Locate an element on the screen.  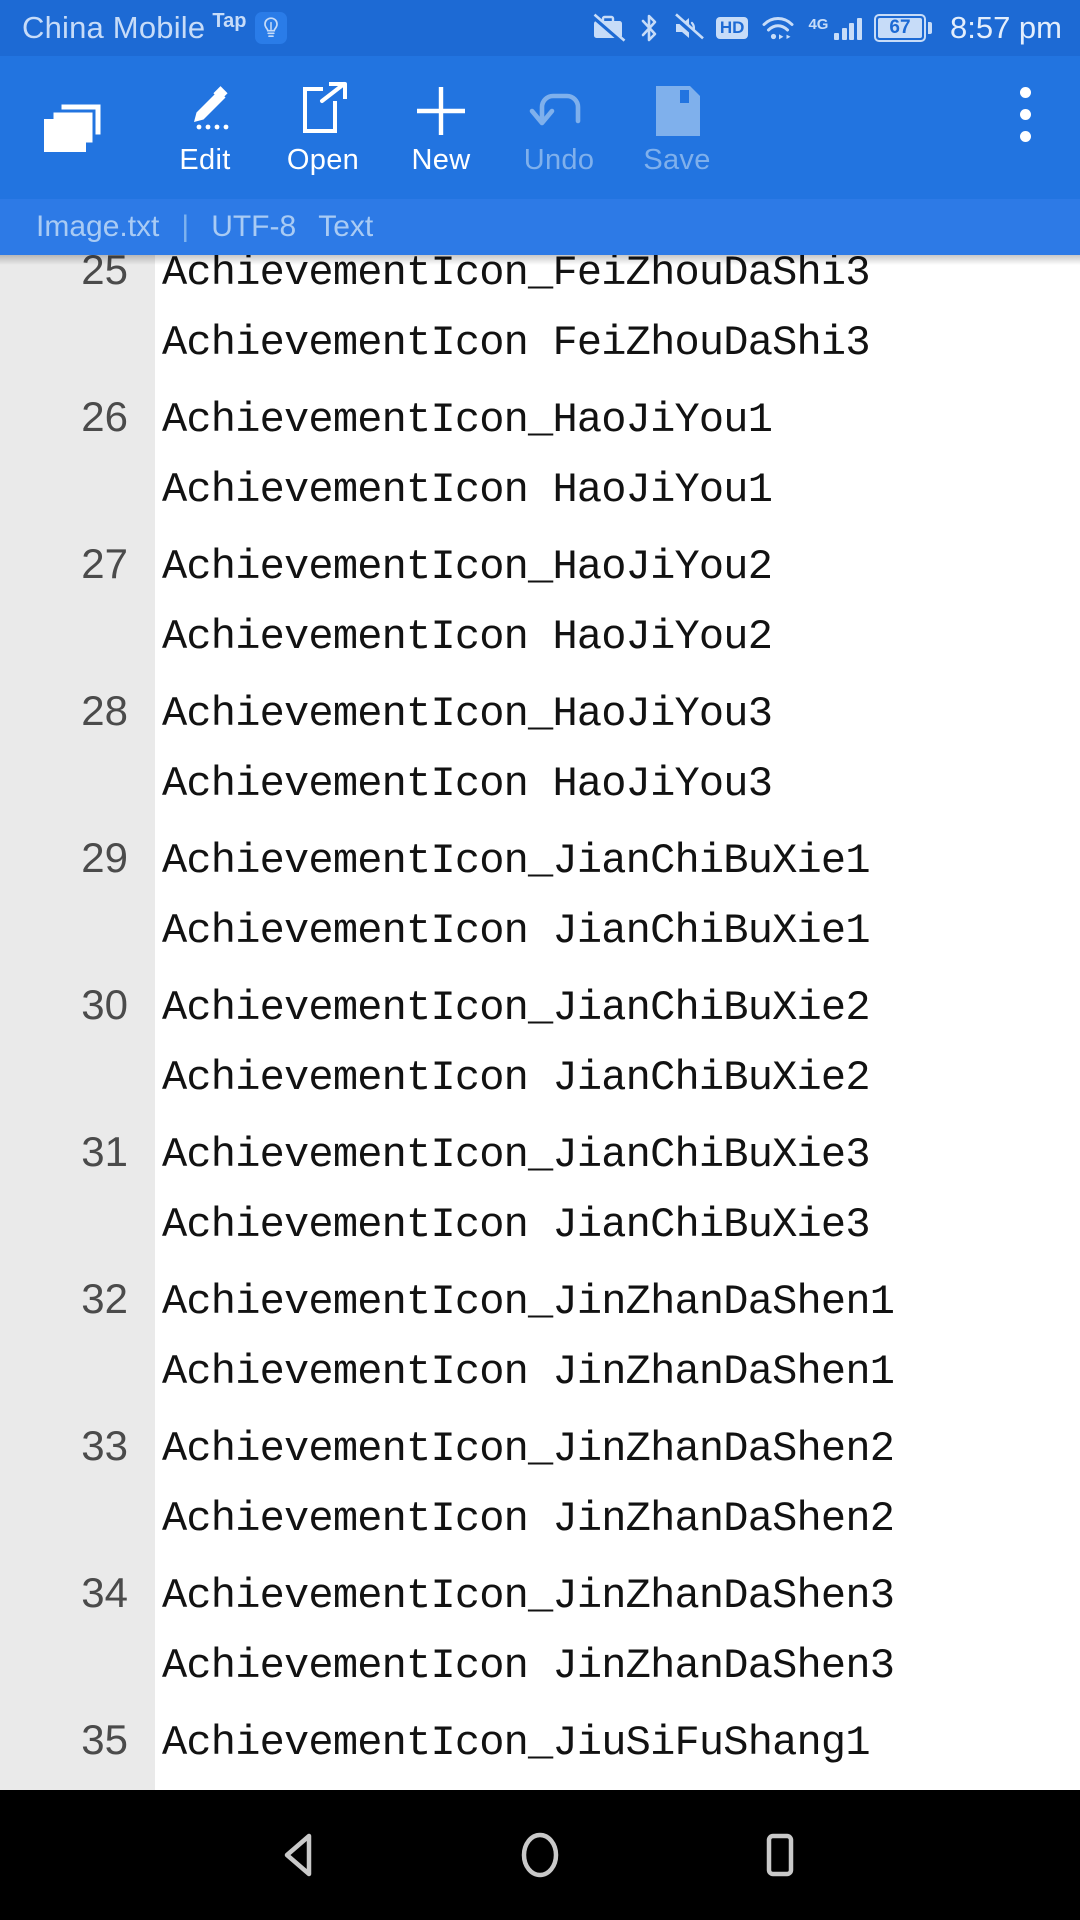
line-text: AchievementIcon_JinZhanDaShen2 is located at coordinates (528, 1449).